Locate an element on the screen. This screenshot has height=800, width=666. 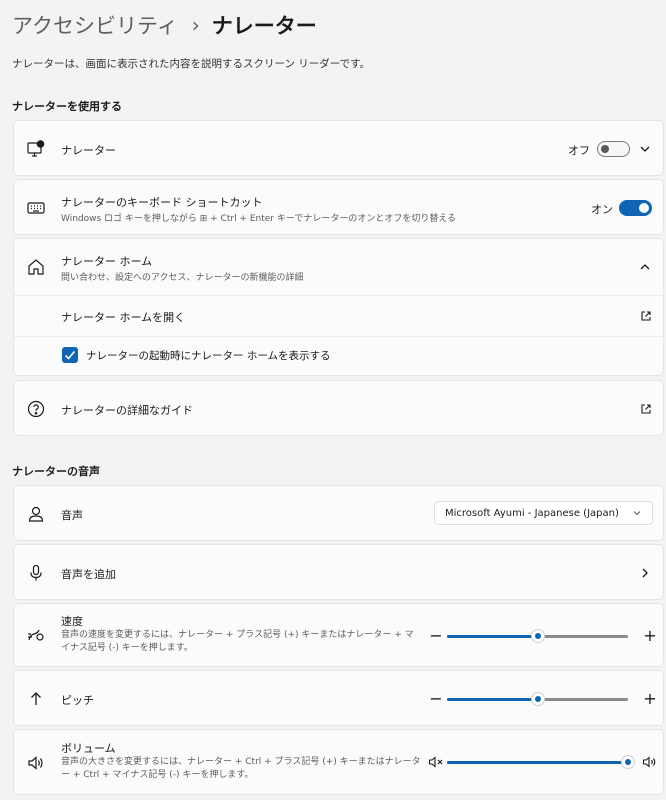
volume-label: ボリューム is located at coordinates (88, 748).